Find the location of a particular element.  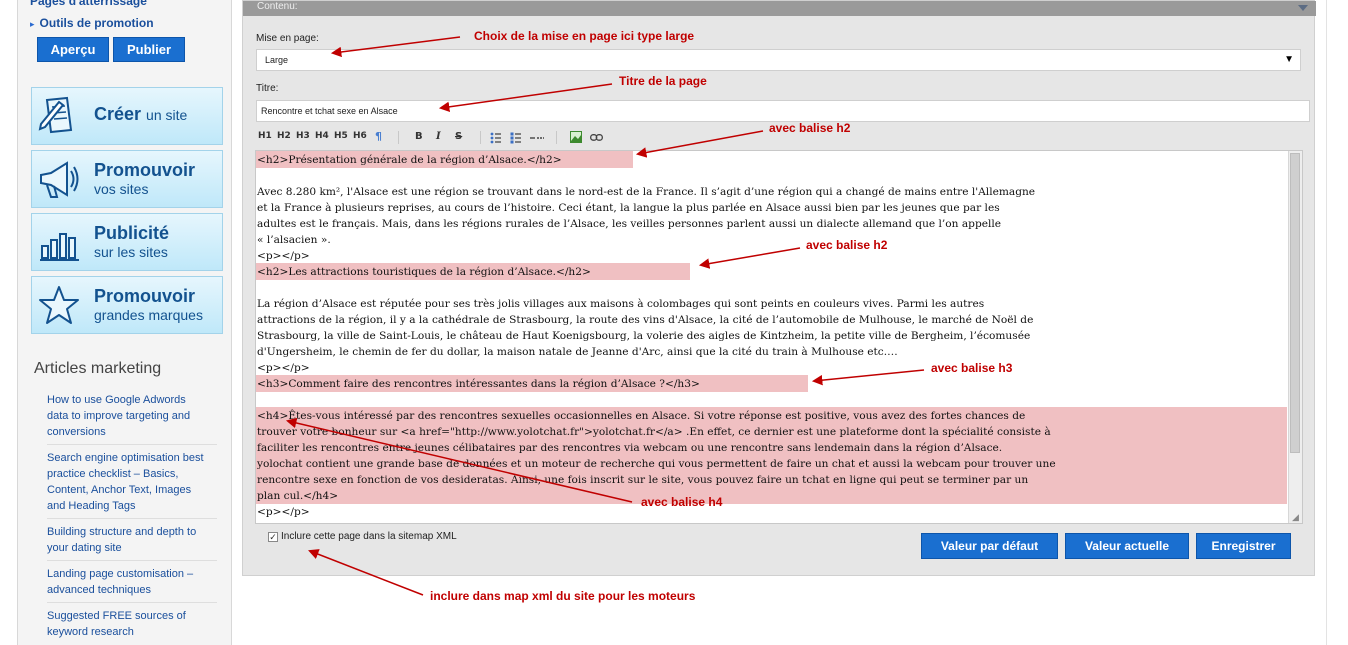

tile-create-site: Créer un site is located at coordinates (127, 116).